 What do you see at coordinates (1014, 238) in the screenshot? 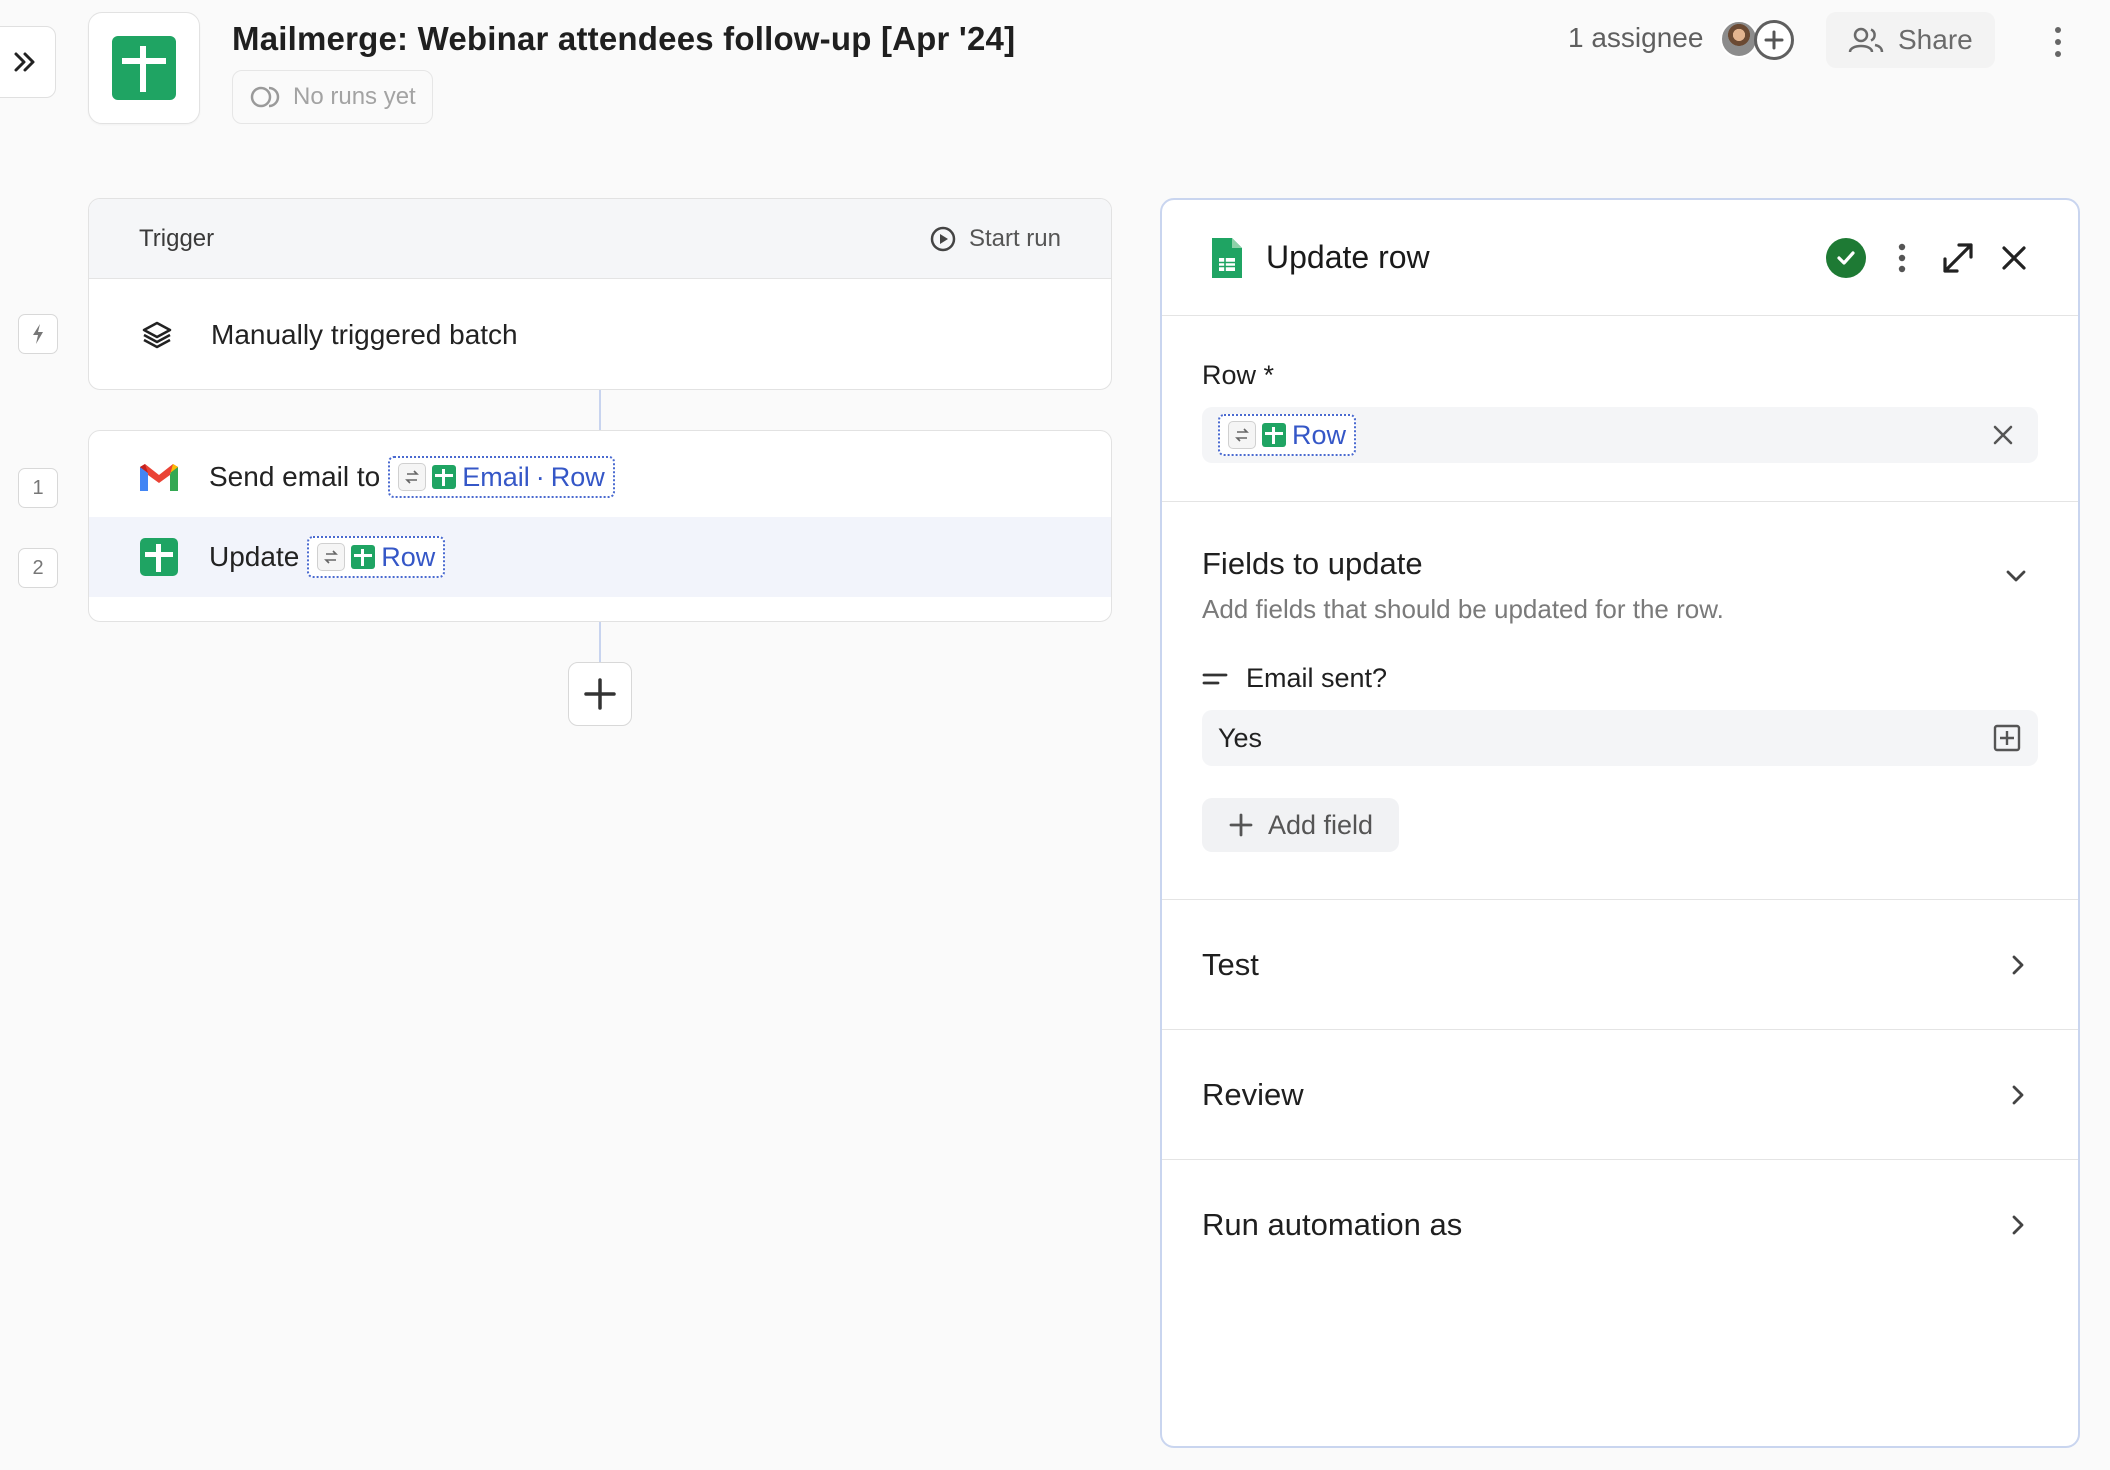
I see `start-run-label: Start run` at bounding box center [1014, 238].